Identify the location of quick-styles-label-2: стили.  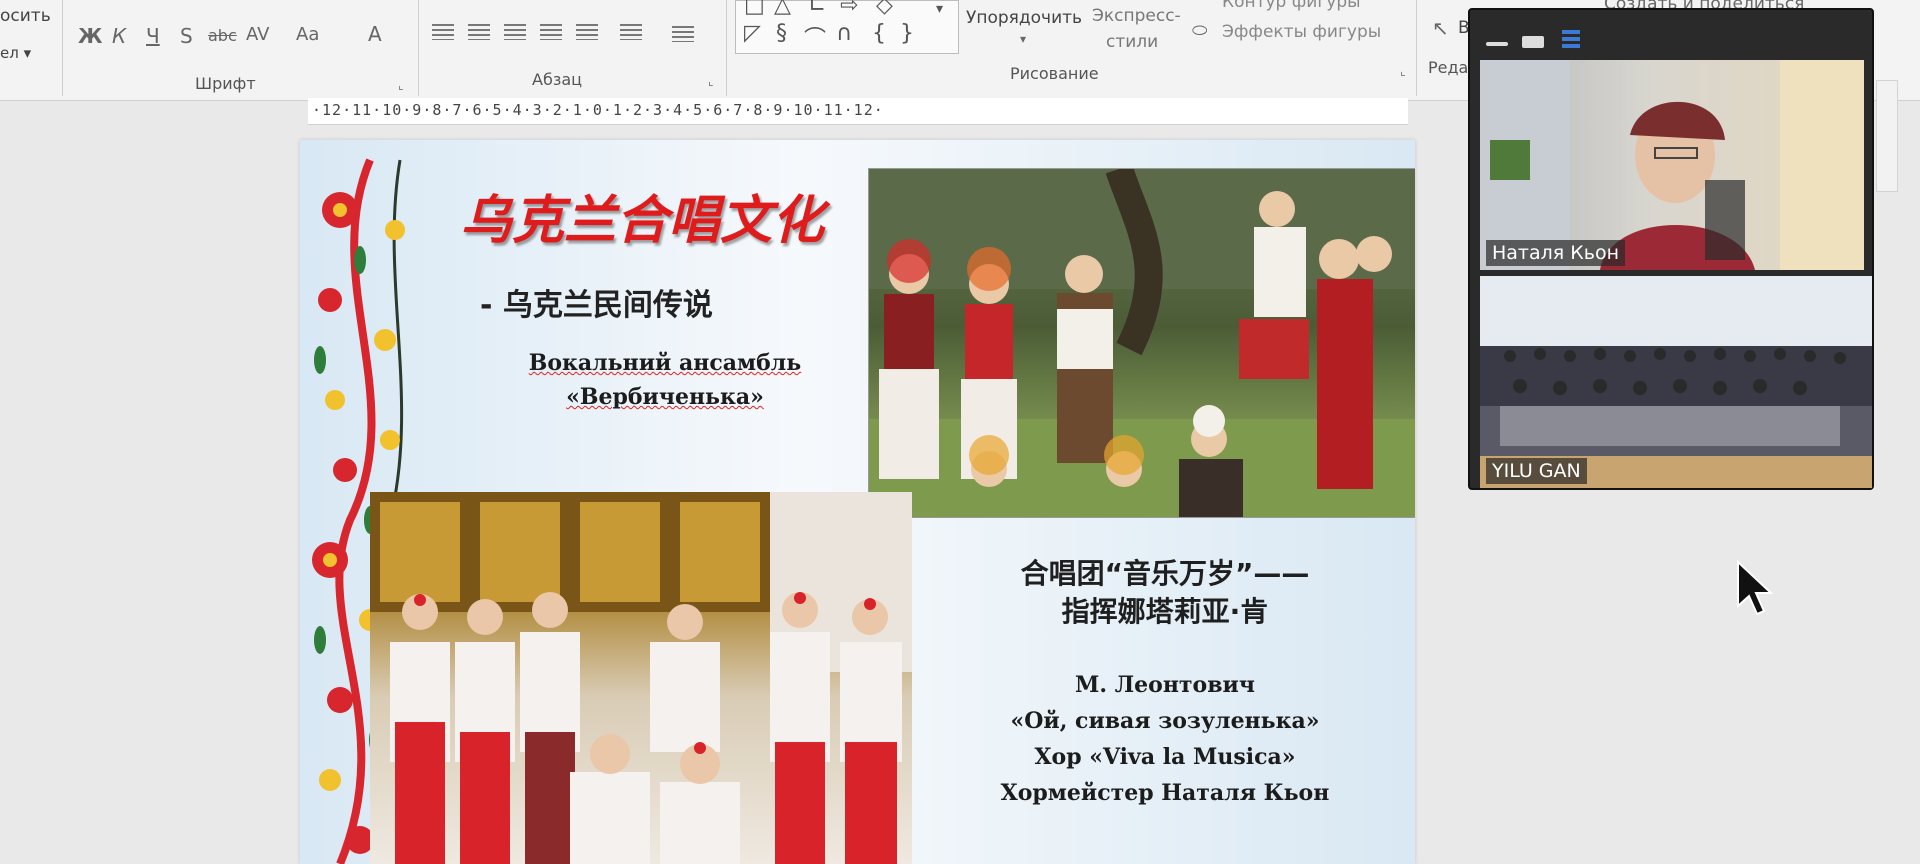
(1132, 42).